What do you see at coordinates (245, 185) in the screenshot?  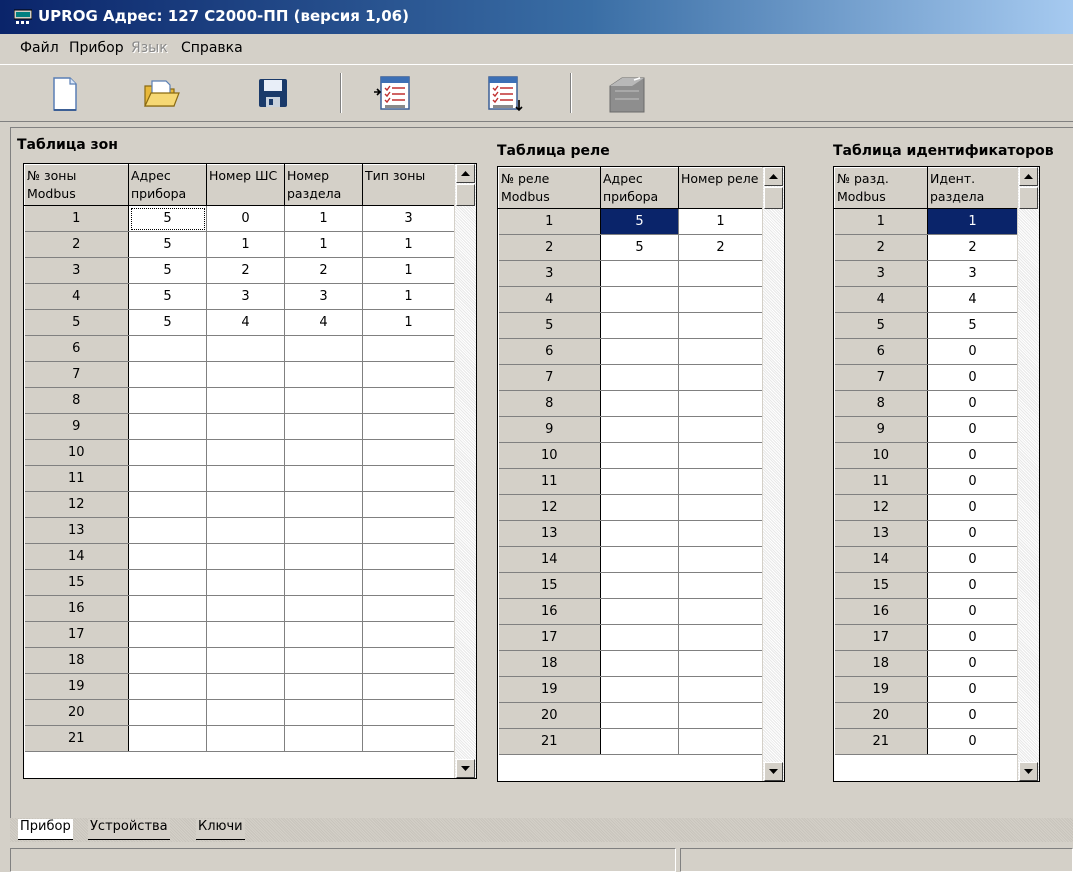 I see `zones-column-header: Номер ШС` at bounding box center [245, 185].